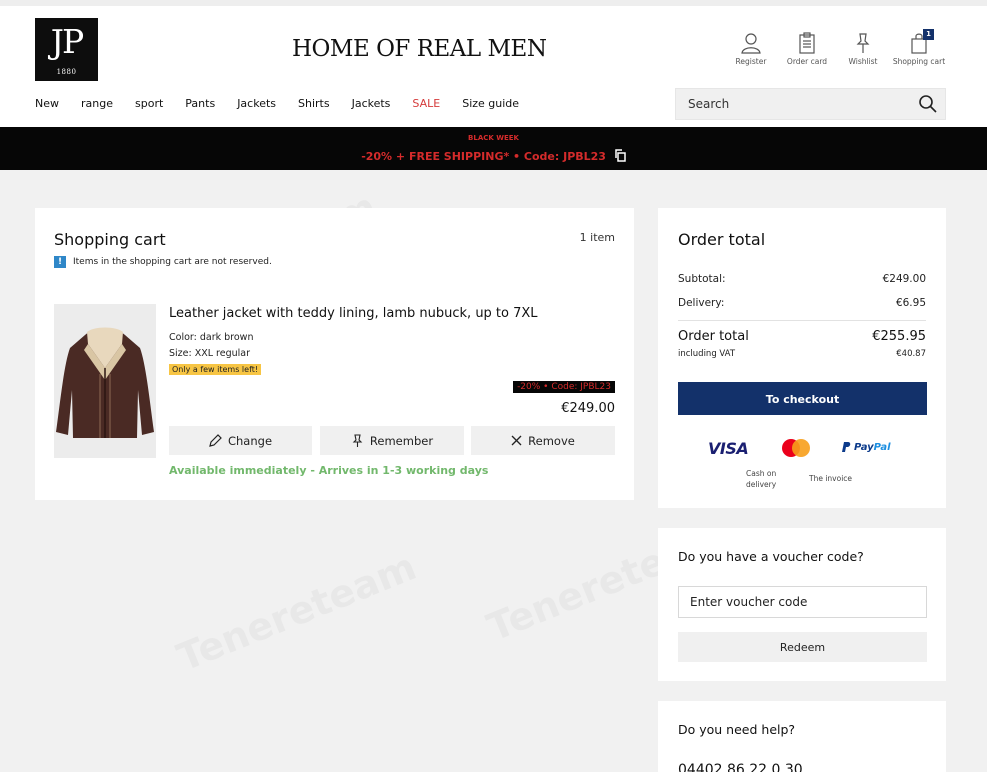 Image resolution: width=987 pixels, height=772 pixels. What do you see at coordinates (882, 447) in the screenshot?
I see `paypal-word-b: Pal` at bounding box center [882, 447].